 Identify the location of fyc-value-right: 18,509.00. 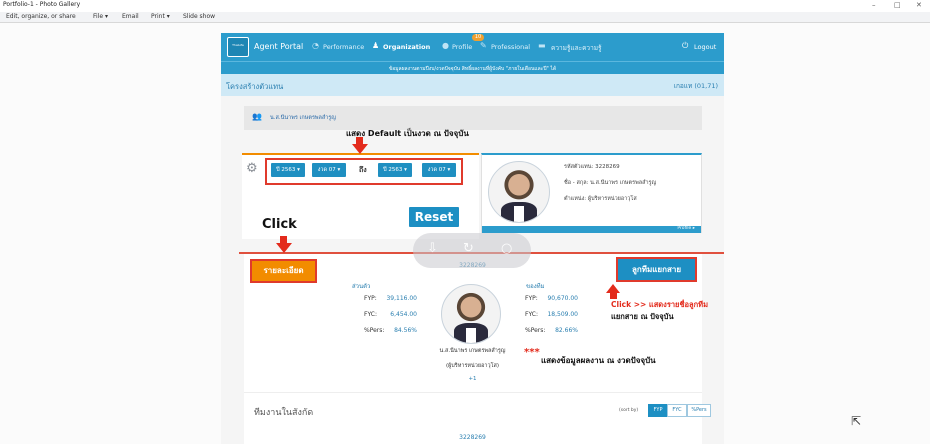
(562, 314).